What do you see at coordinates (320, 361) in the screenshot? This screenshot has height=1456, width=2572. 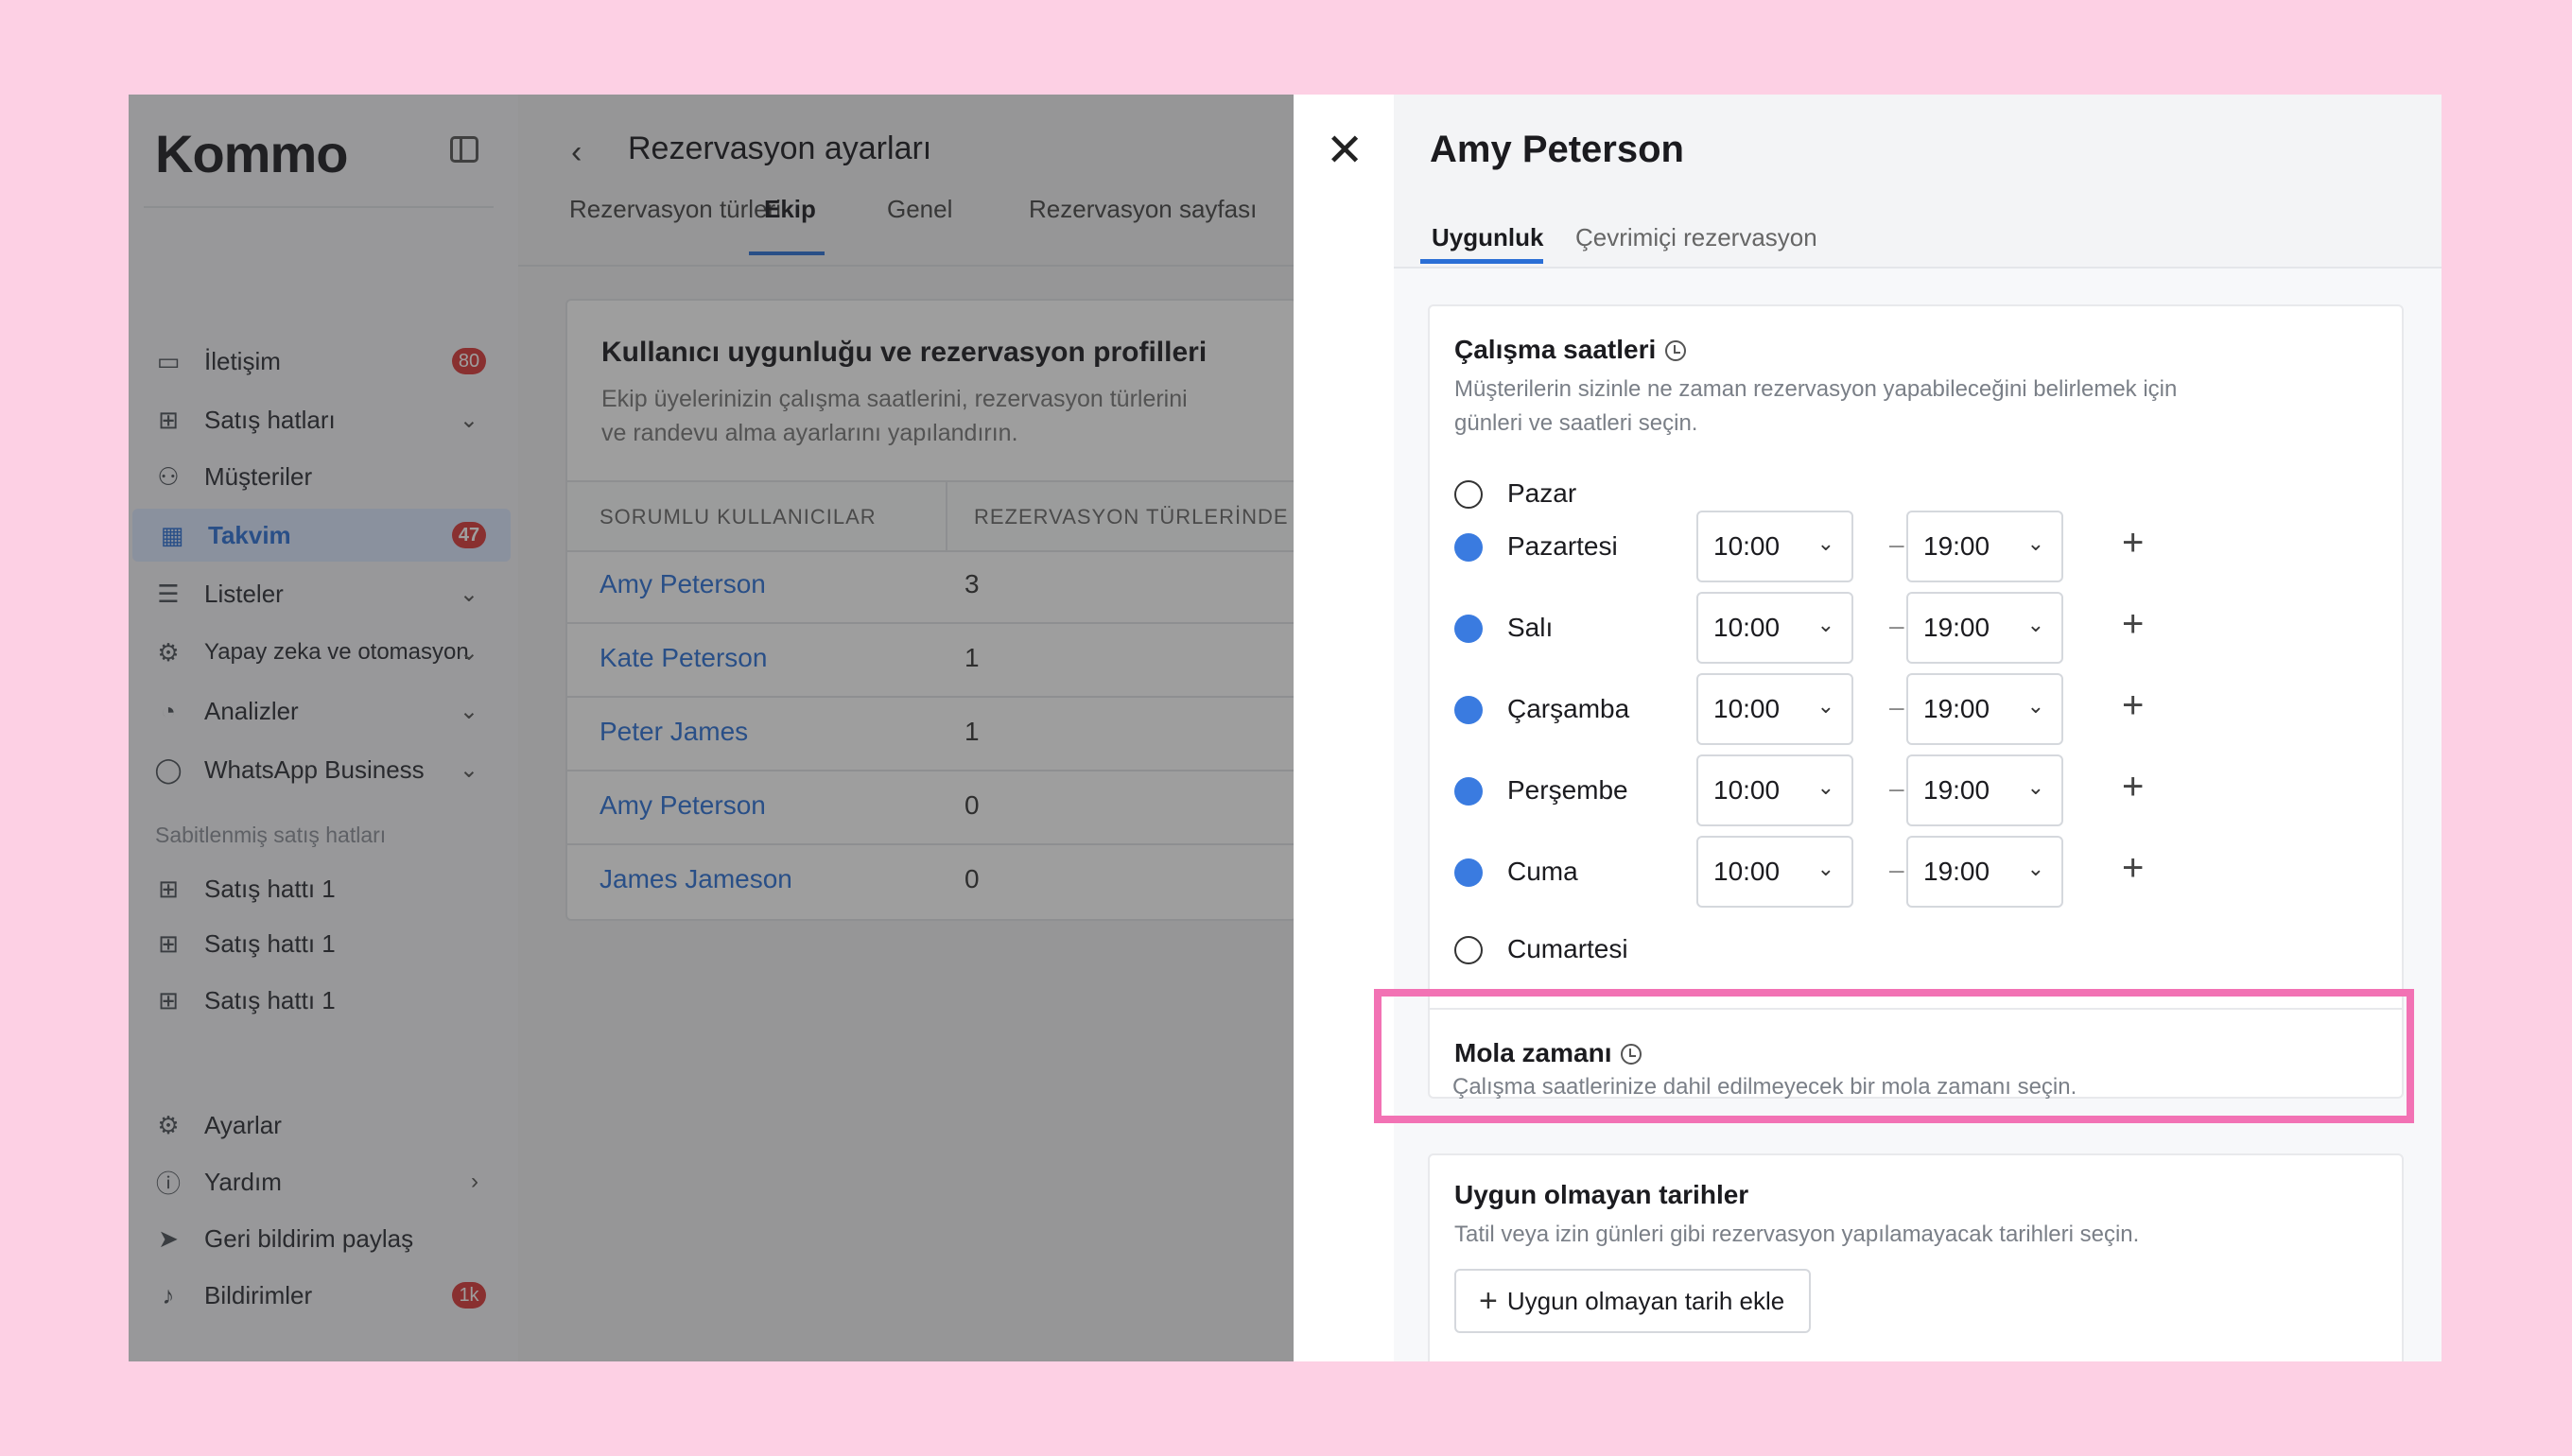 I see `sidebar-item-iletisim: ▭ İletişim 80` at bounding box center [320, 361].